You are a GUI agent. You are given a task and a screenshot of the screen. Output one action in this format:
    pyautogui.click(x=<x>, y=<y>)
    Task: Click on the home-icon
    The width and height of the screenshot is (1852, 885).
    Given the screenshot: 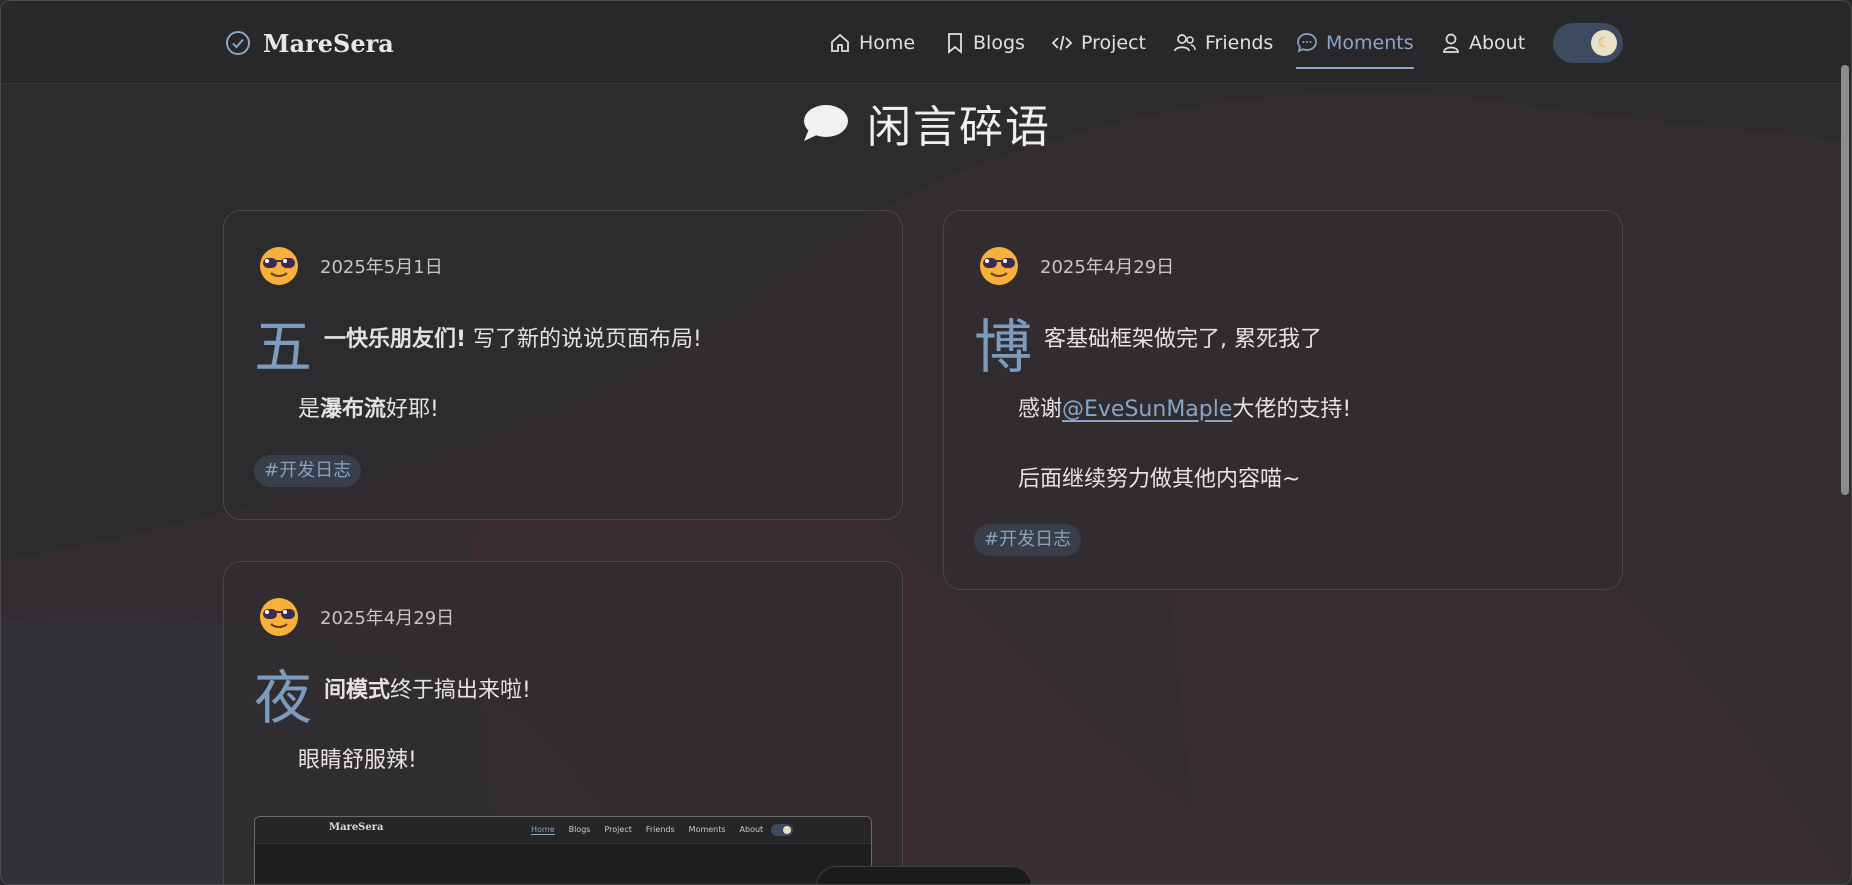 What is the action you would take?
    pyautogui.click(x=840, y=42)
    